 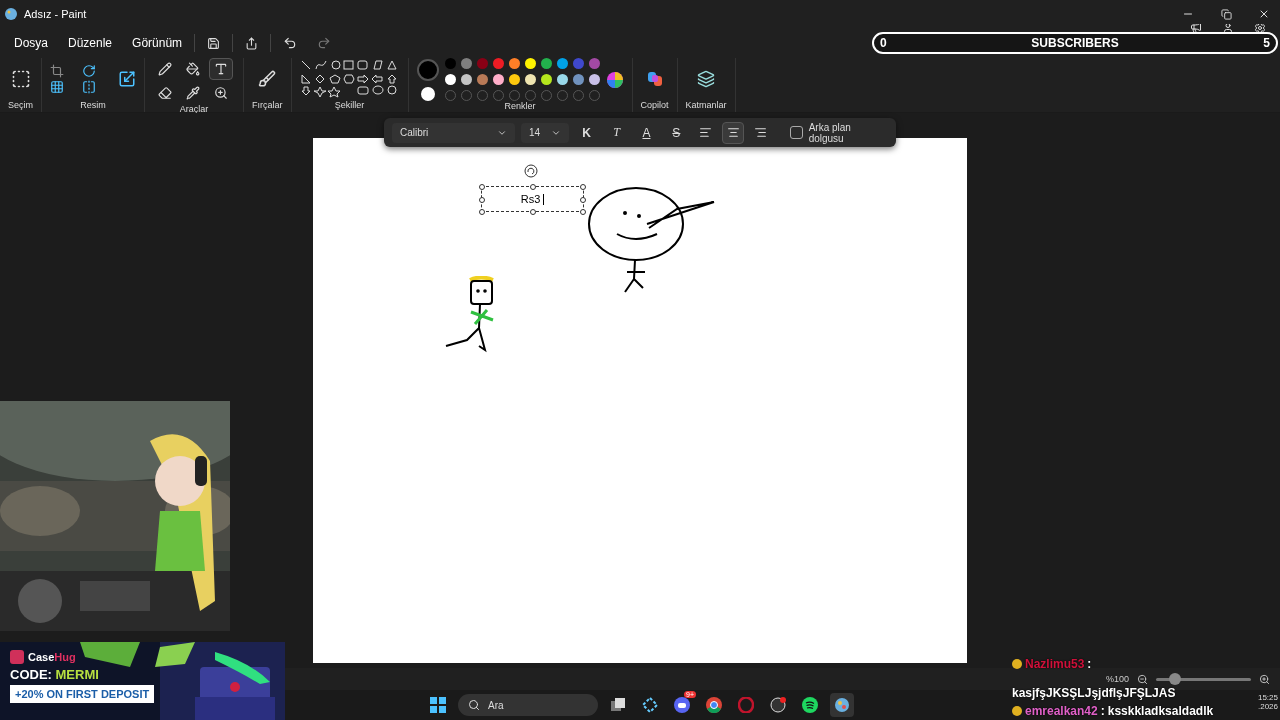 I want to click on clock-time: 15:25, so click(x=1267, y=697).